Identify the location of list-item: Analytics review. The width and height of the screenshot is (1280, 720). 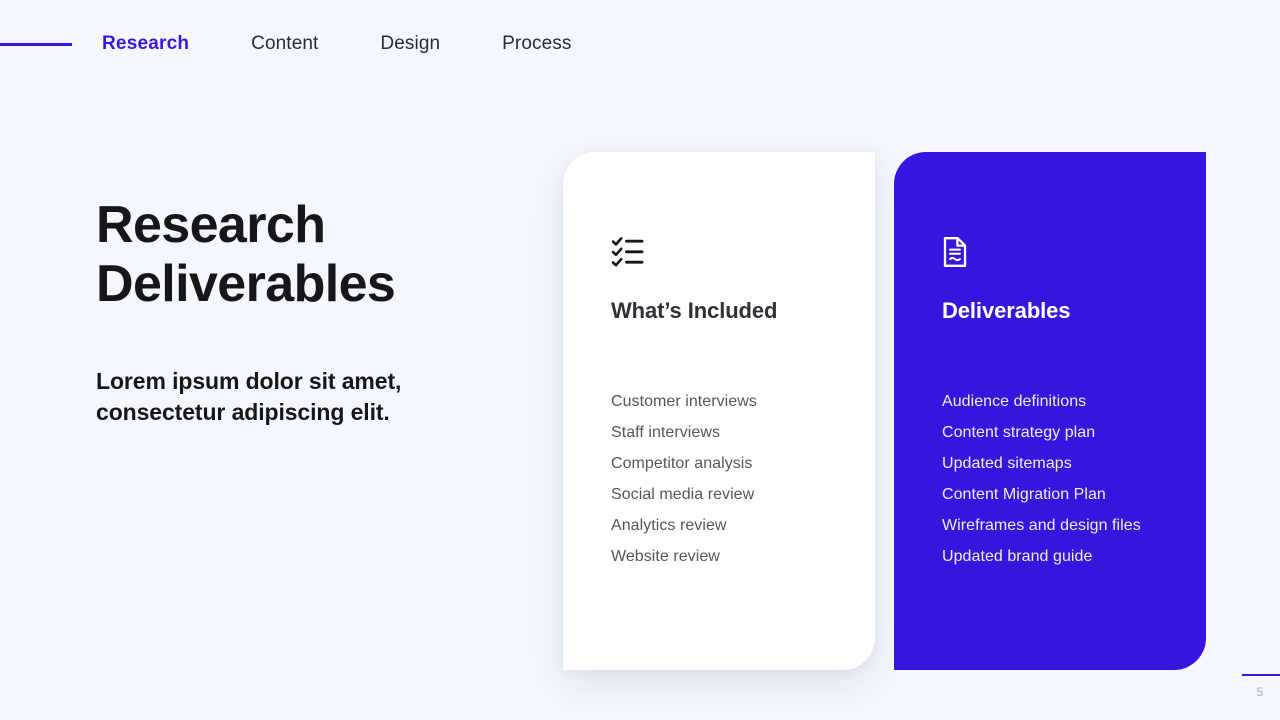
(669, 525).